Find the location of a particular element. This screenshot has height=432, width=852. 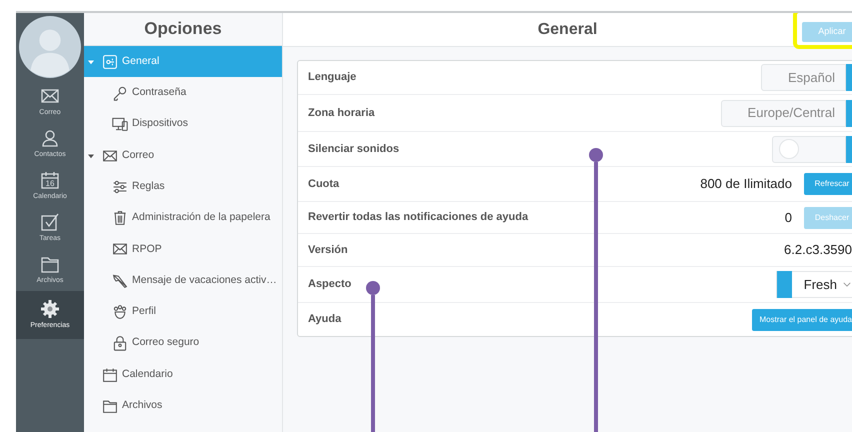

trash-icon is located at coordinates (120, 218).